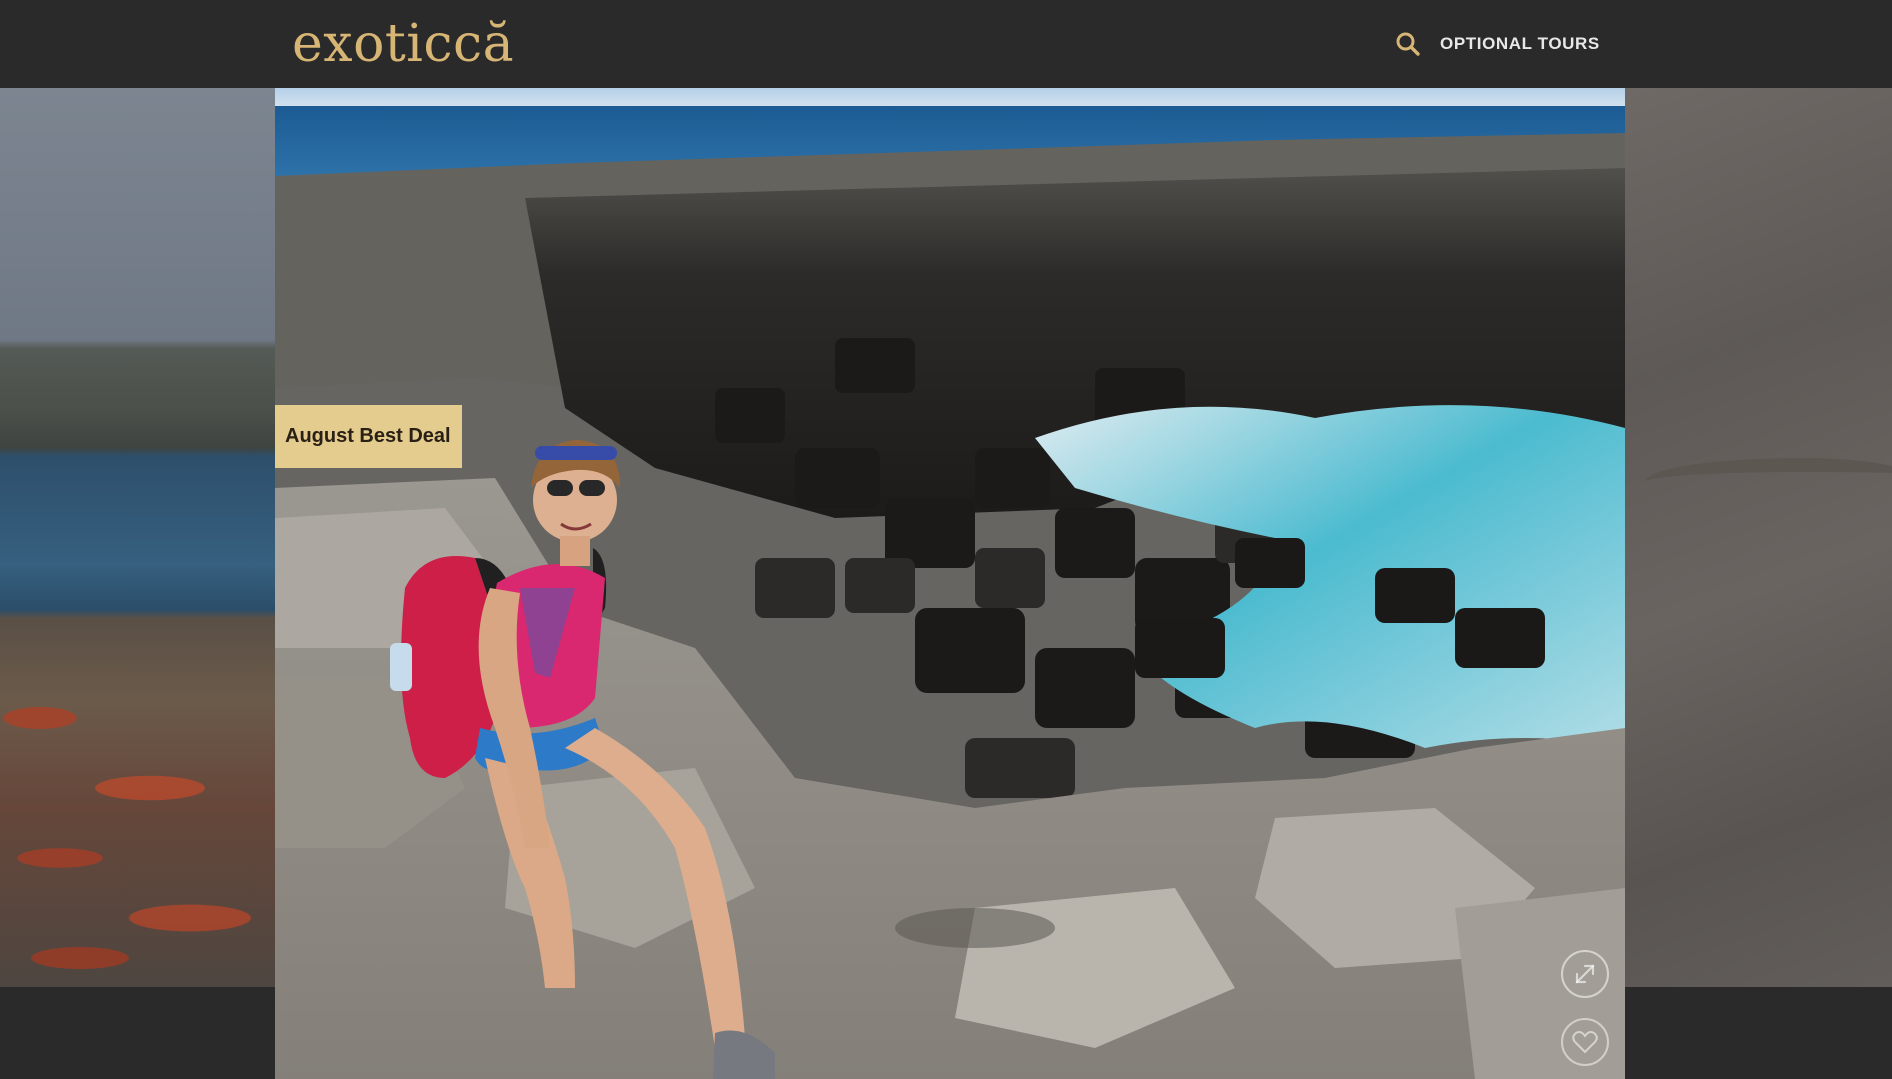 The image size is (1892, 1079). Describe the element at coordinates (1768, 478) in the screenshot. I see `lizard-image` at that location.